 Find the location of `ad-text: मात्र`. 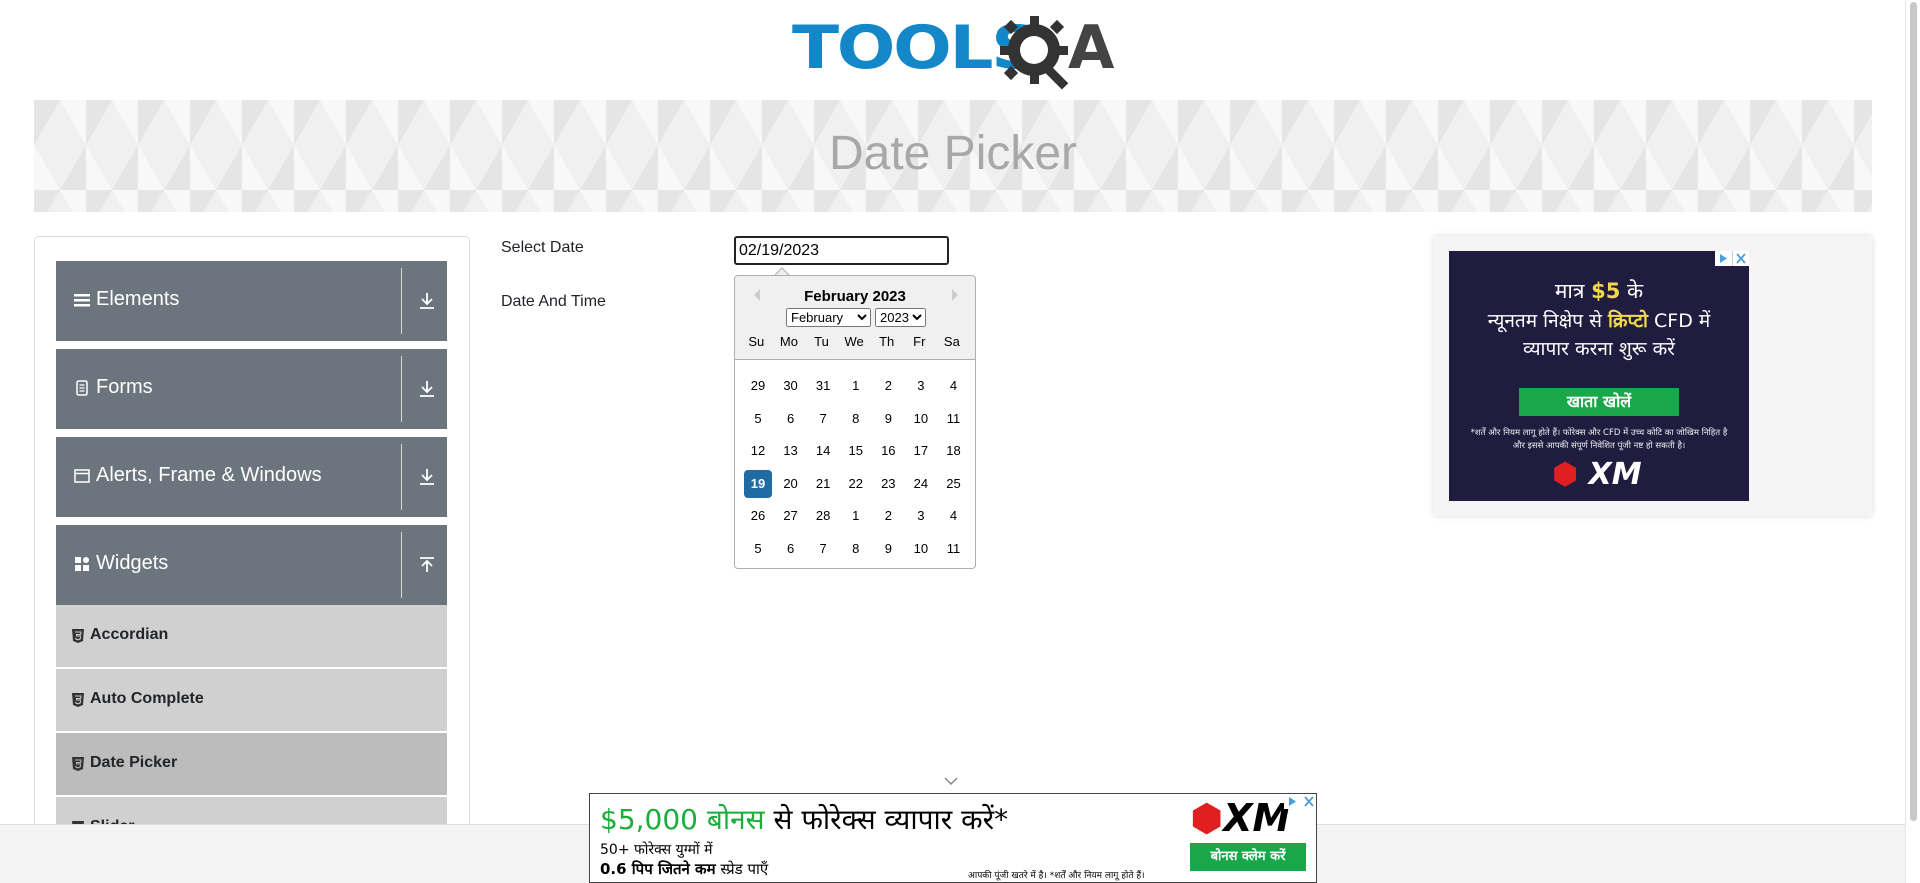

ad-text: मात्र is located at coordinates (1573, 291).